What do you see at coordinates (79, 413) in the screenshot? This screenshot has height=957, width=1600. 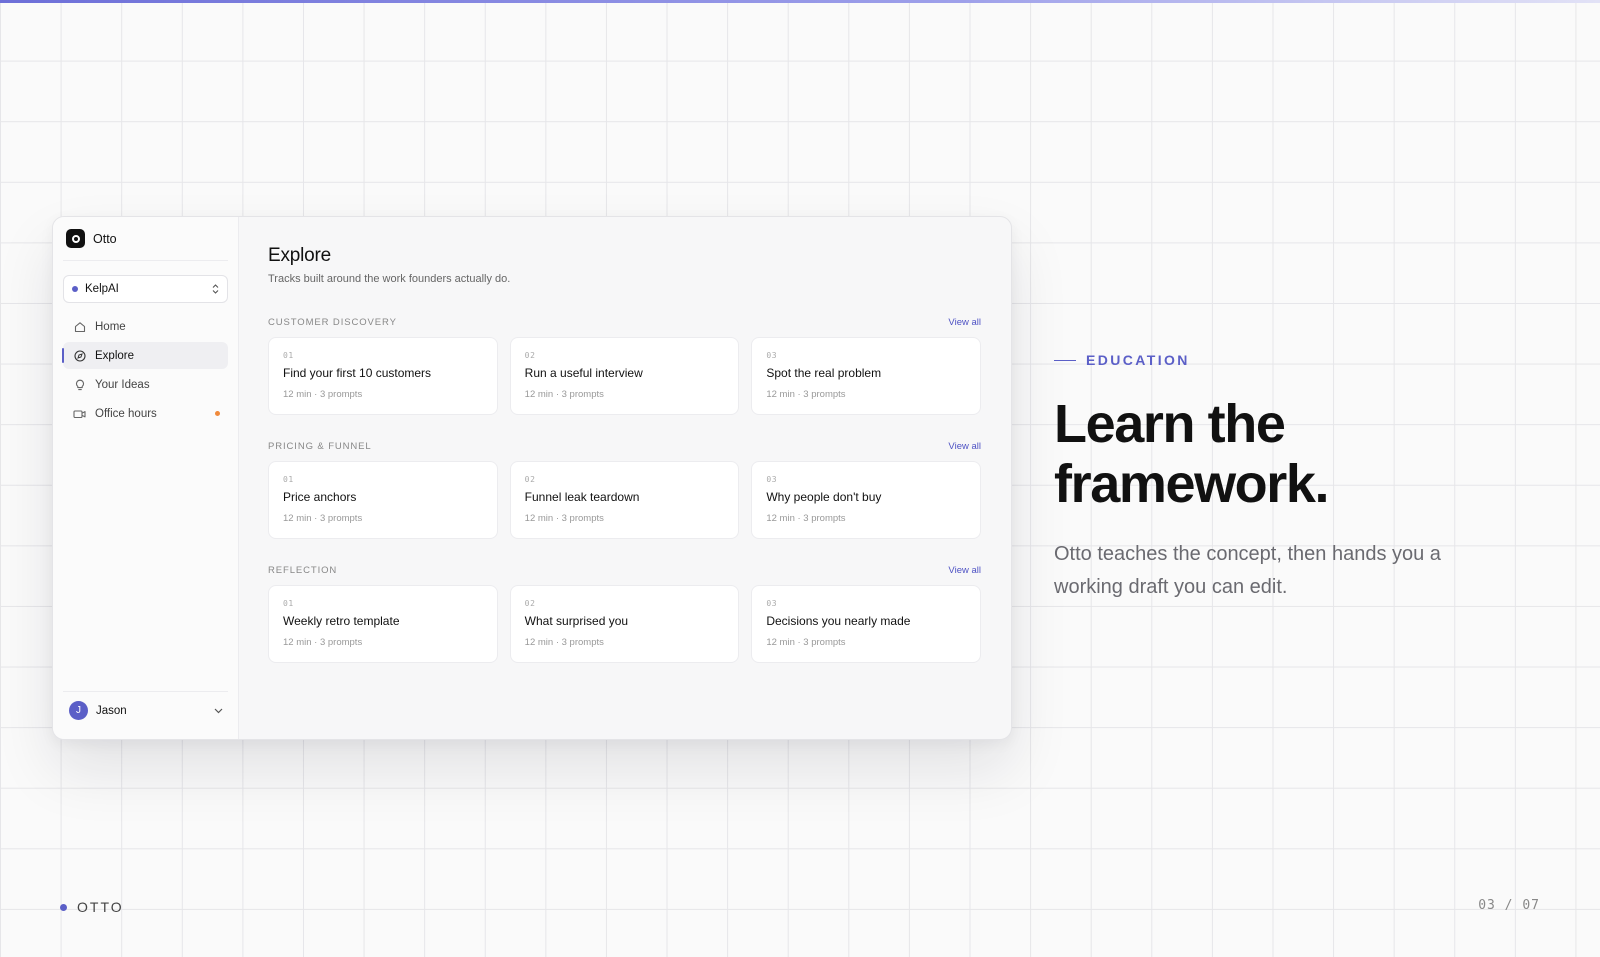 I see `video-icon` at bounding box center [79, 413].